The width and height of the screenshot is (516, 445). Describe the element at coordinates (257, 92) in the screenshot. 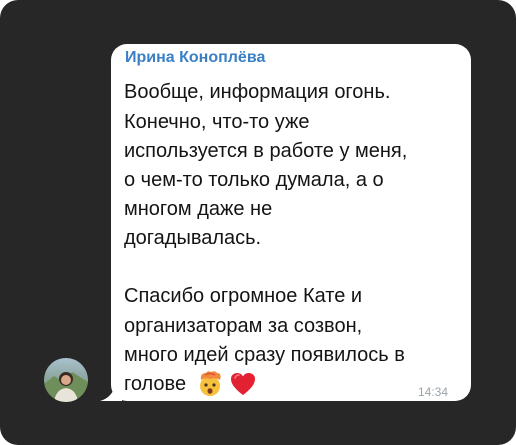

I see `message-text-line: Вообще, информация огонь.` at that location.